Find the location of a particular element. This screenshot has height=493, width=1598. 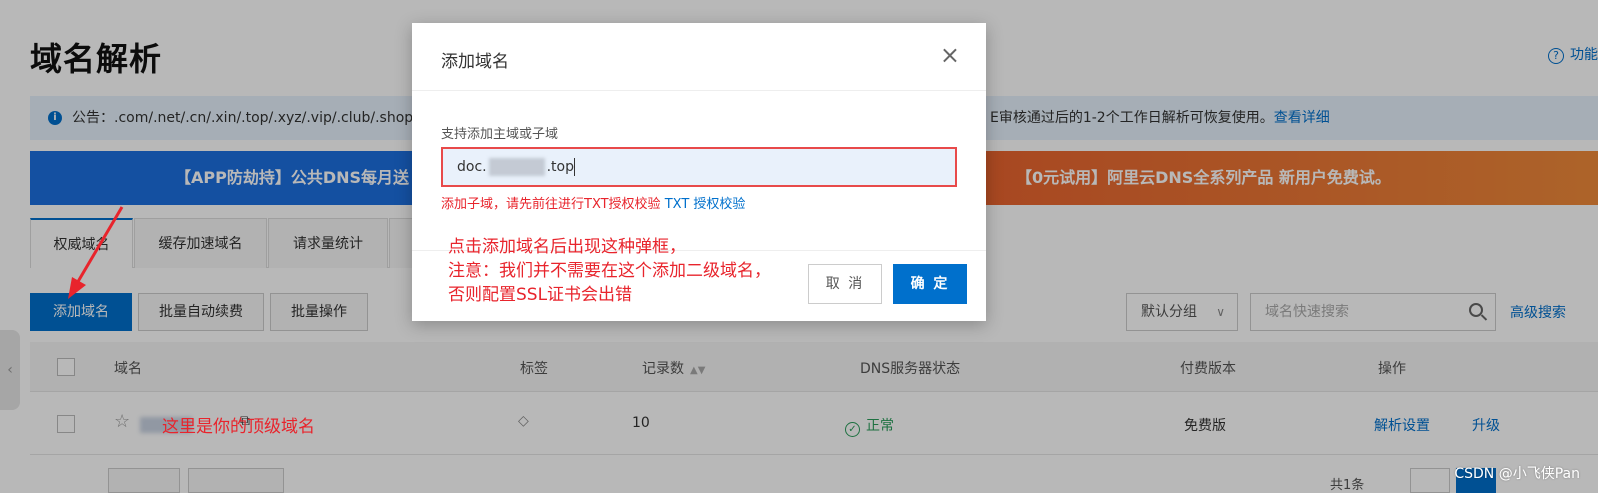

cancel-button: 取 消 is located at coordinates (845, 284).